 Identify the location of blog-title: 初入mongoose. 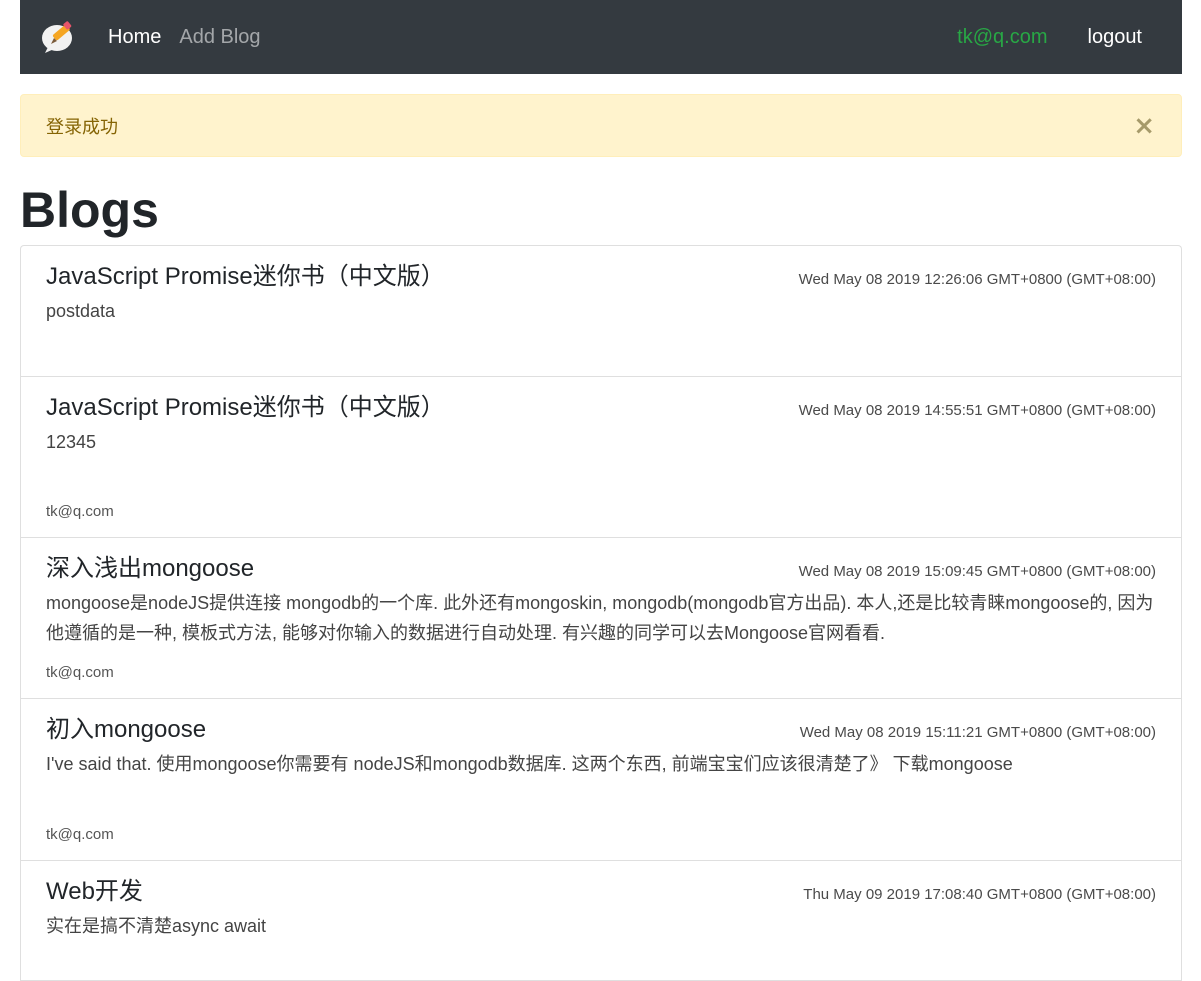
(126, 729).